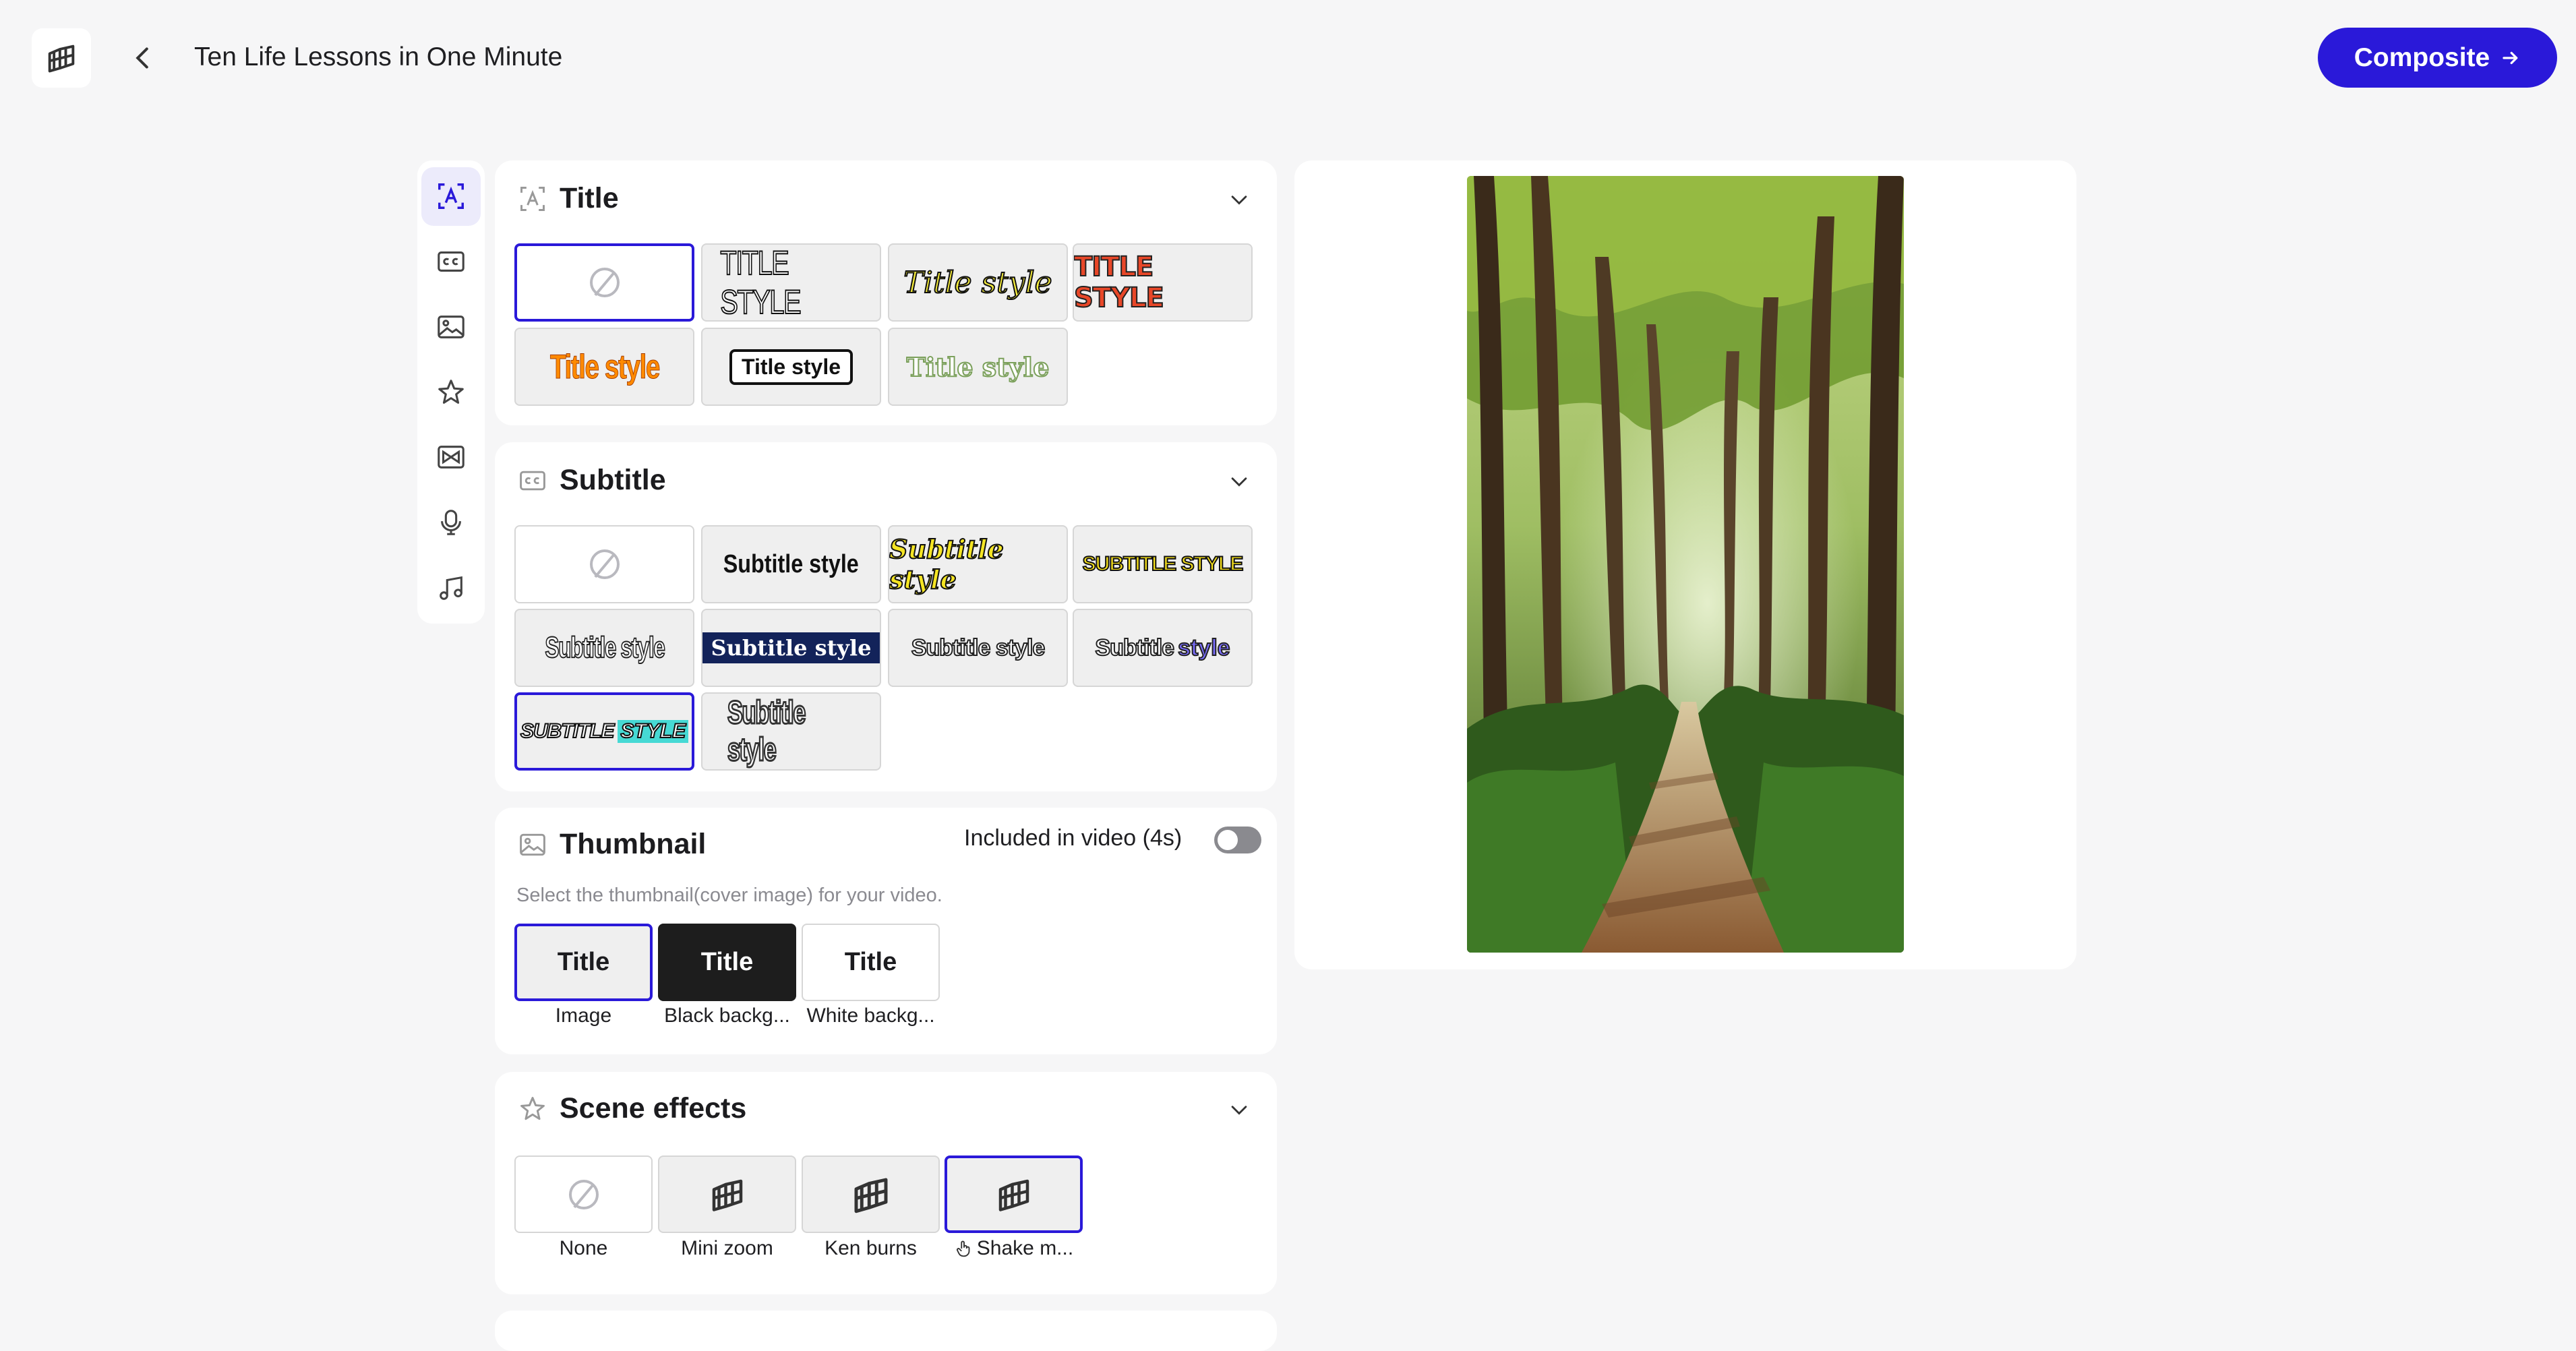 The width and height of the screenshot is (2576, 1351). I want to click on nav-music, so click(451, 587).